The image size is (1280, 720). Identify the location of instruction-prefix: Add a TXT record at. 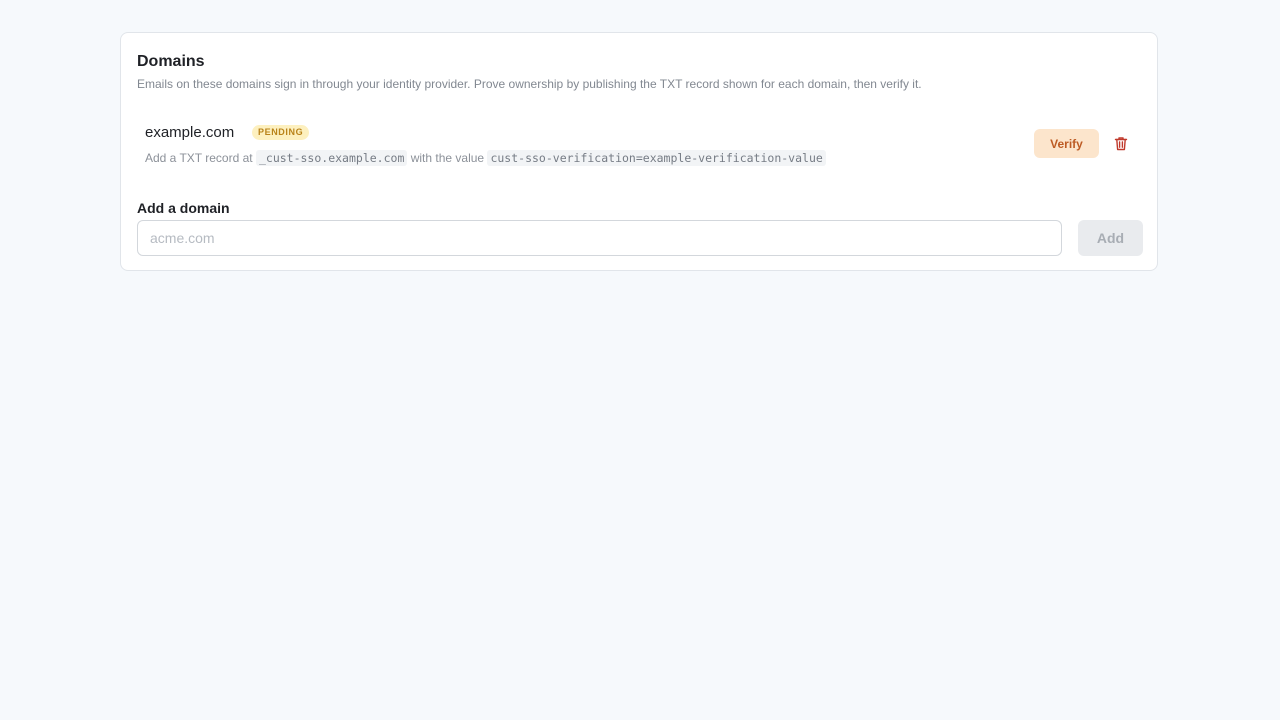
(199, 158).